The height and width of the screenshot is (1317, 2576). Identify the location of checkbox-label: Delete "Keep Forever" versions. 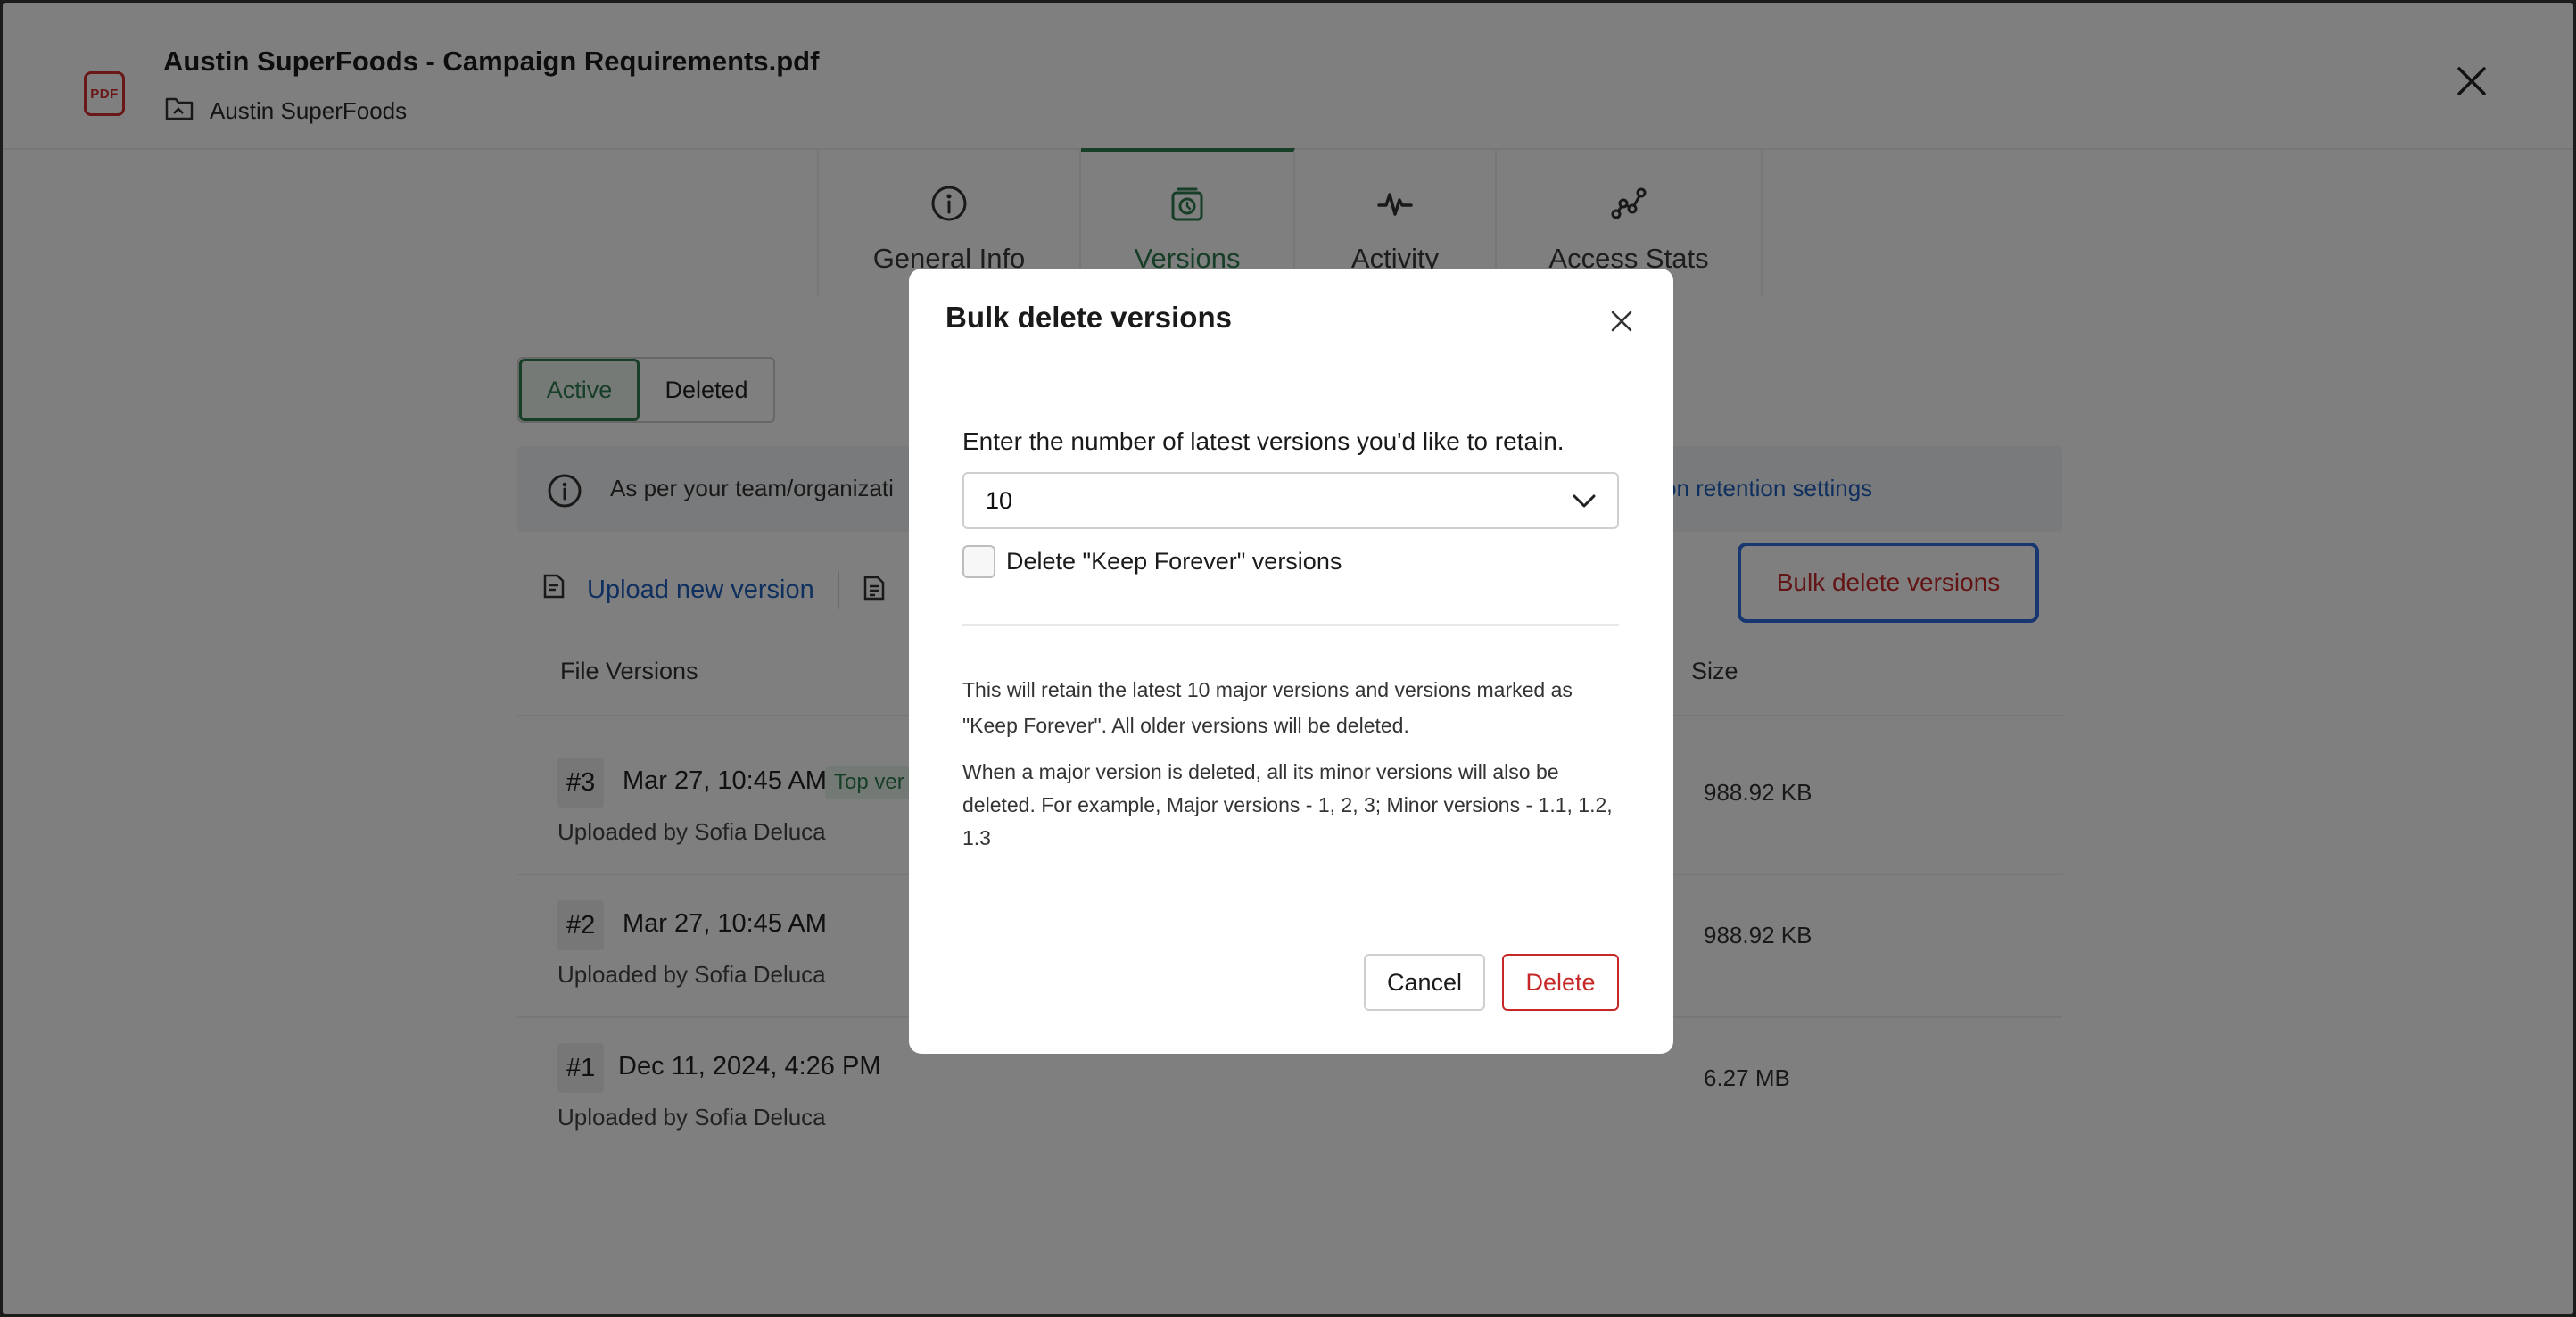
(1174, 561).